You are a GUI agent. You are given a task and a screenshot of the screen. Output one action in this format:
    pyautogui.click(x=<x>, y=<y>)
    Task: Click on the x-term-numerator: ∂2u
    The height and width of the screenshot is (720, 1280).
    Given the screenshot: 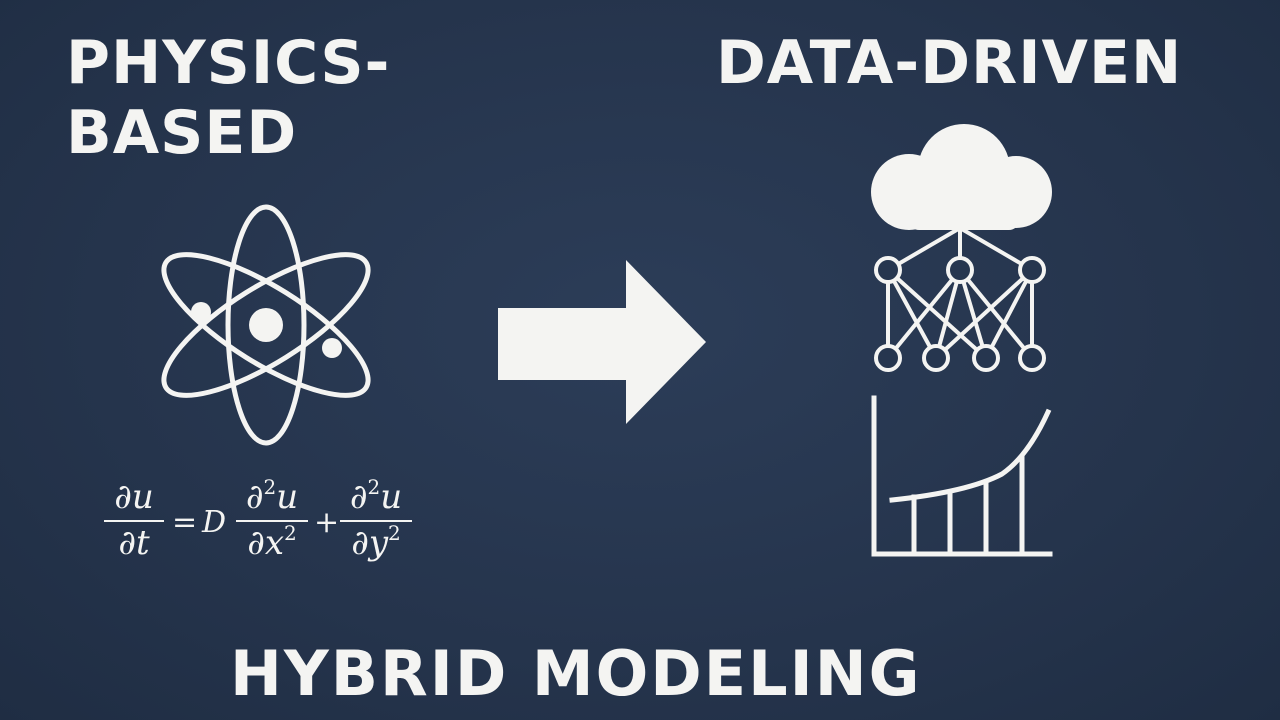 What is the action you would take?
    pyautogui.click(x=272, y=496)
    